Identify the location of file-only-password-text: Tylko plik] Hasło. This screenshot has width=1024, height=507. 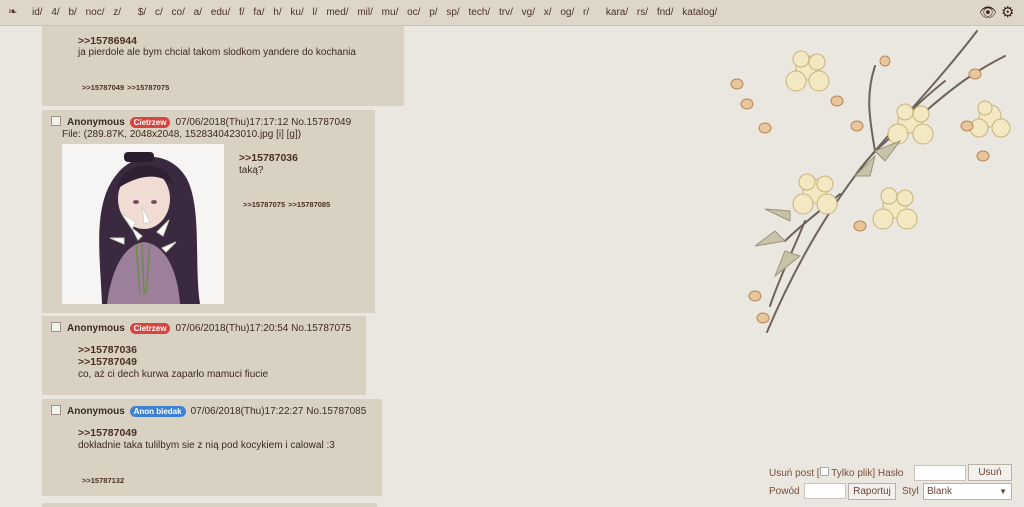
(867, 473).